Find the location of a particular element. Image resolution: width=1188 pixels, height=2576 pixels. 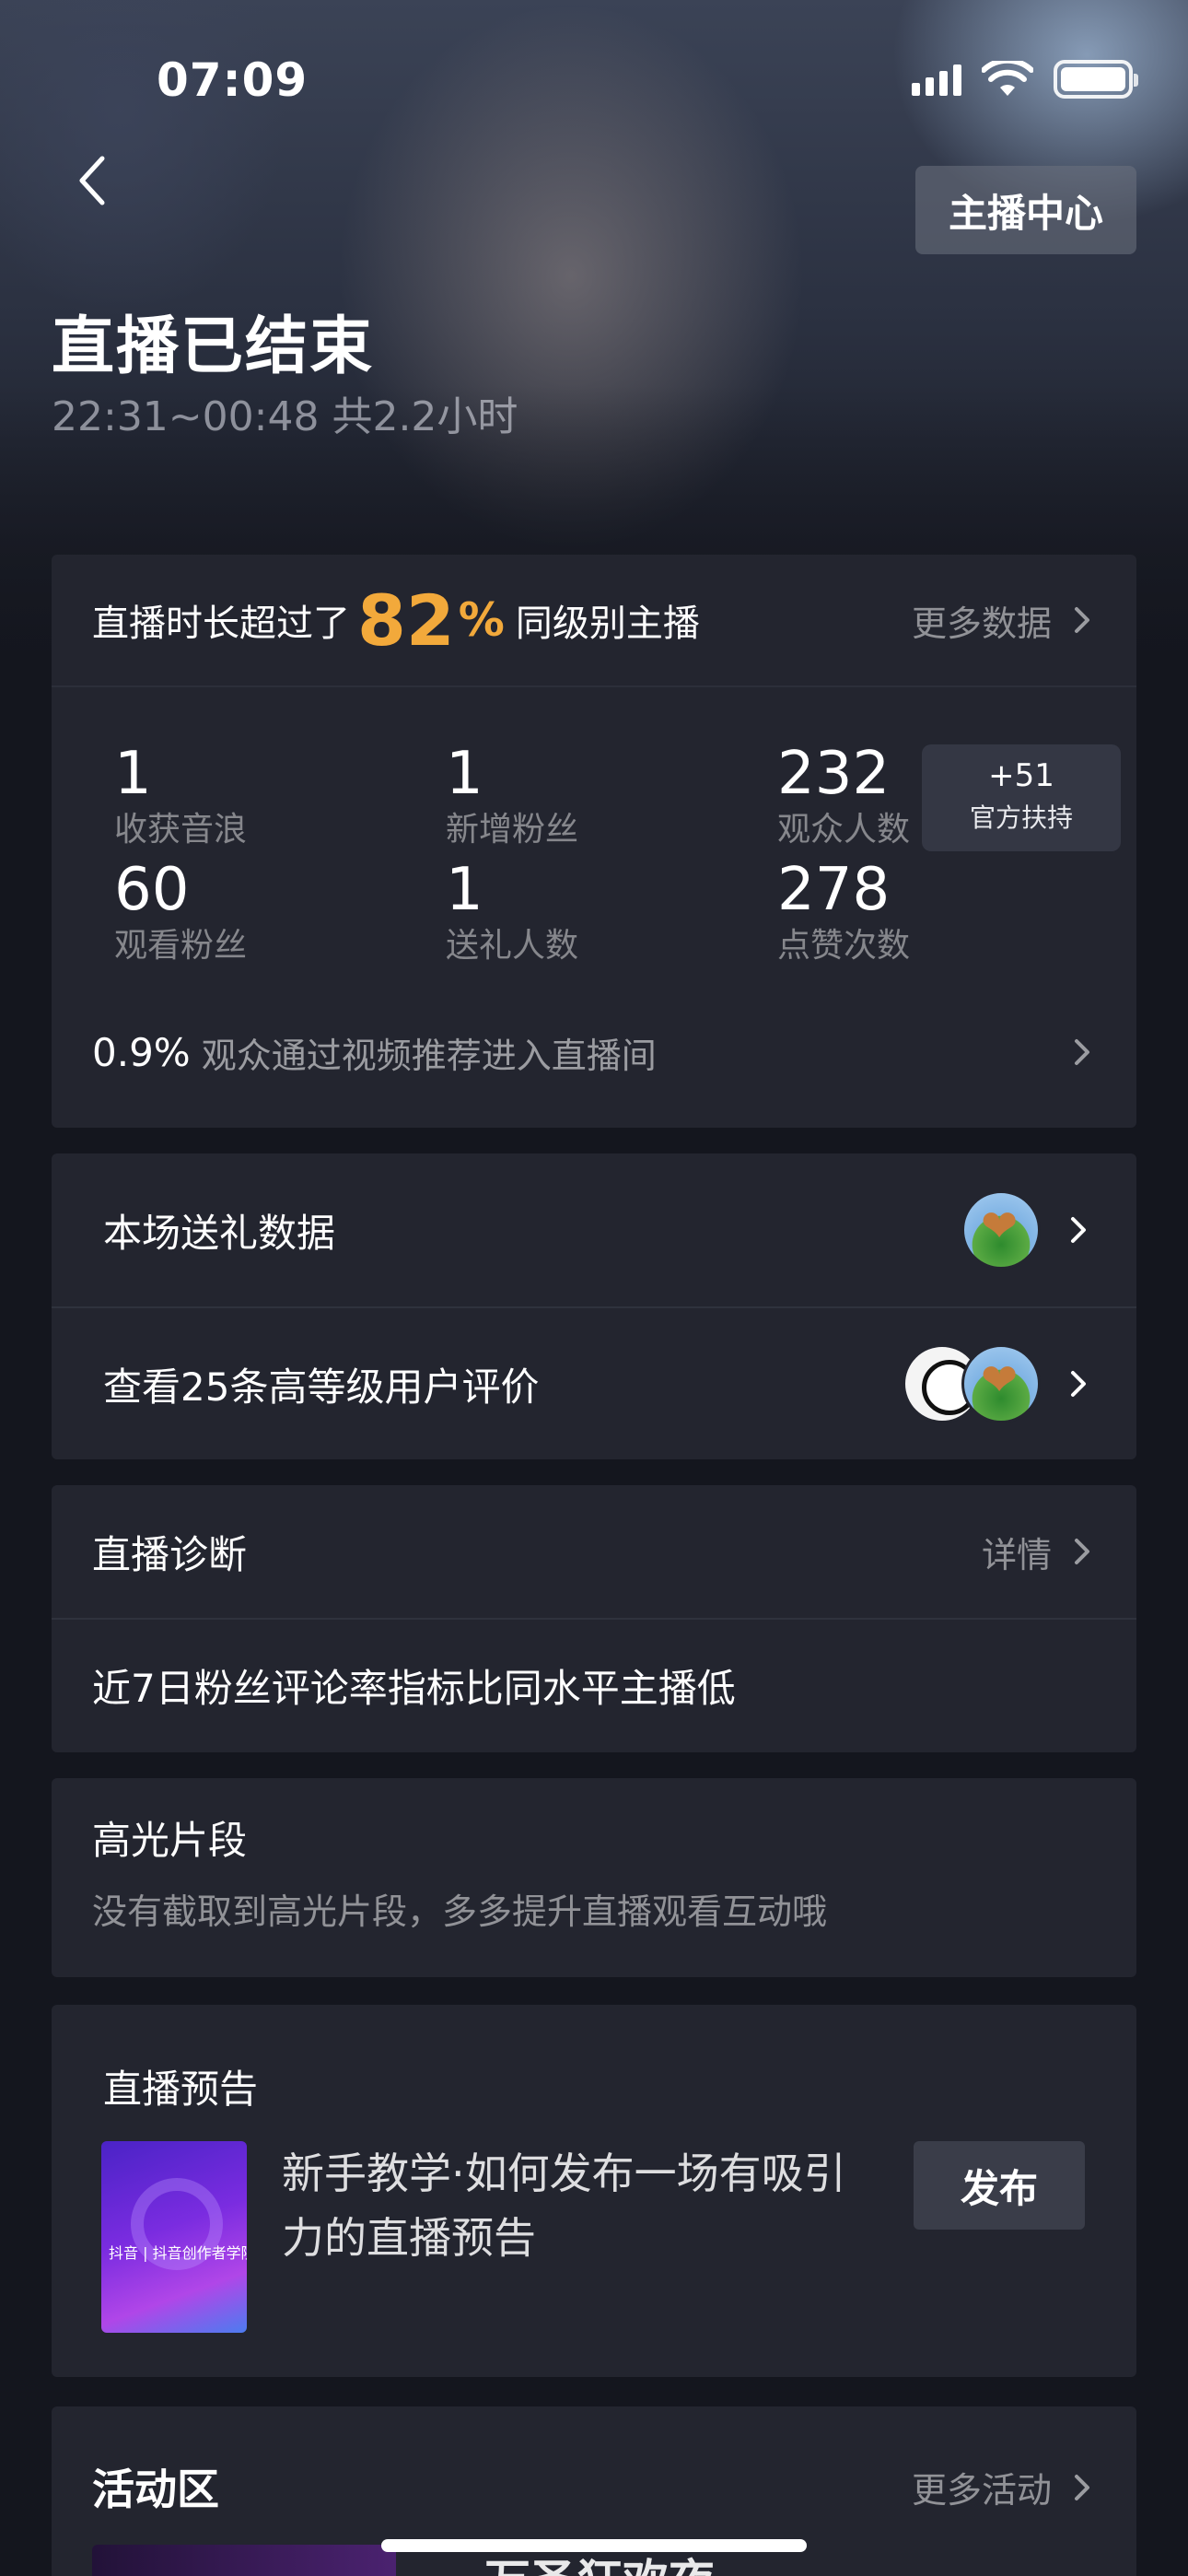

user-reviews-right is located at coordinates (998, 1383).